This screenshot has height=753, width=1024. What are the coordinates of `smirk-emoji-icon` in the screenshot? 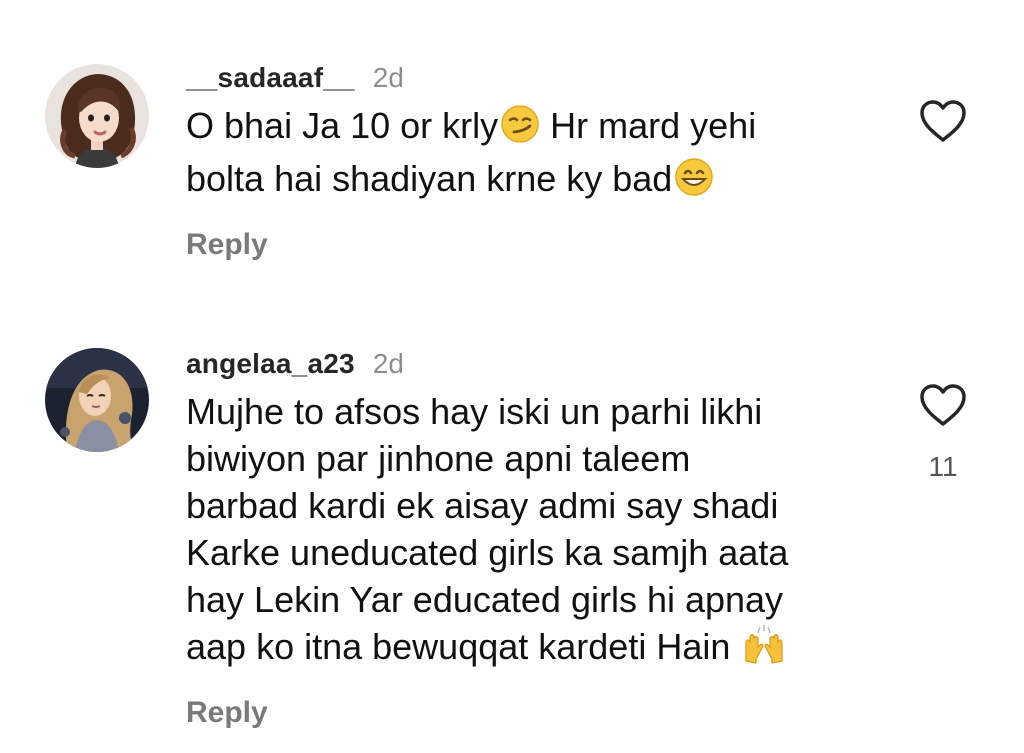 It's located at (520, 129).